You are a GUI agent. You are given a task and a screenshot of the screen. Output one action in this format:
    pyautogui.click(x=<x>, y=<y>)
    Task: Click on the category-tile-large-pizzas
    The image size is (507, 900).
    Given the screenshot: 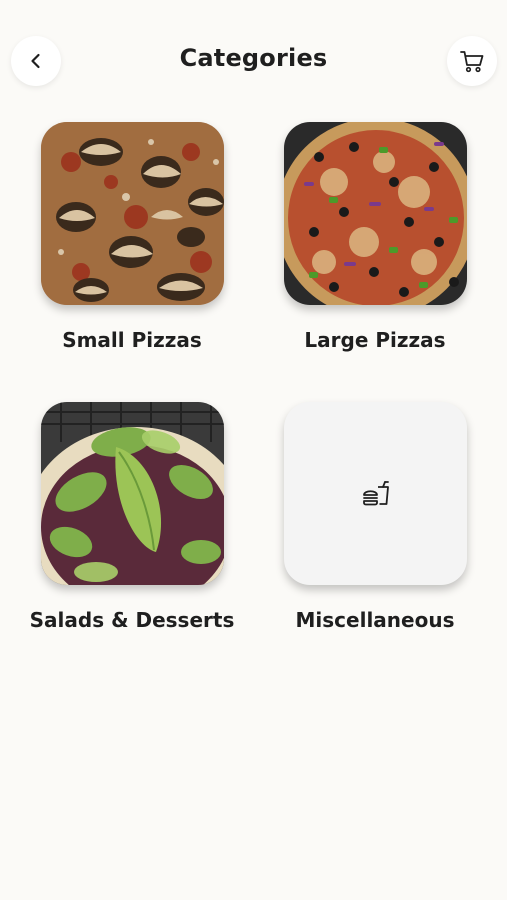 What is the action you would take?
    pyautogui.click(x=375, y=213)
    